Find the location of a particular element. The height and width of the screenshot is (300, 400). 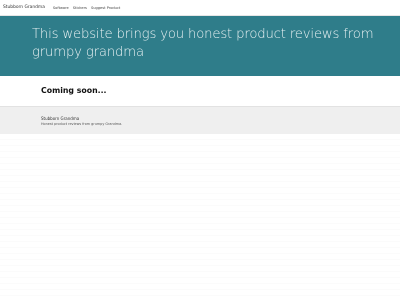

nav-item-suggest-product: Suggest Product is located at coordinates (105, 8).